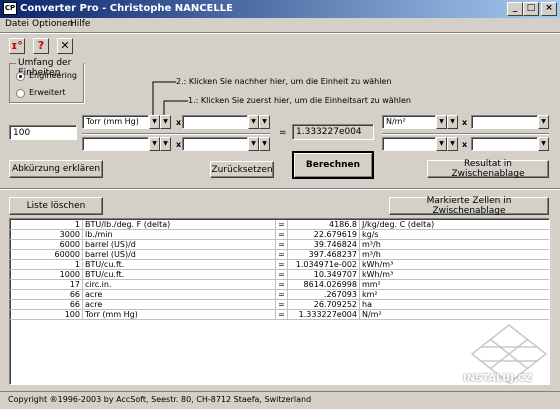  Describe the element at coordinates (115, 122) in the screenshot. I see `left-unit-select: Torr (mm Hg)` at that location.